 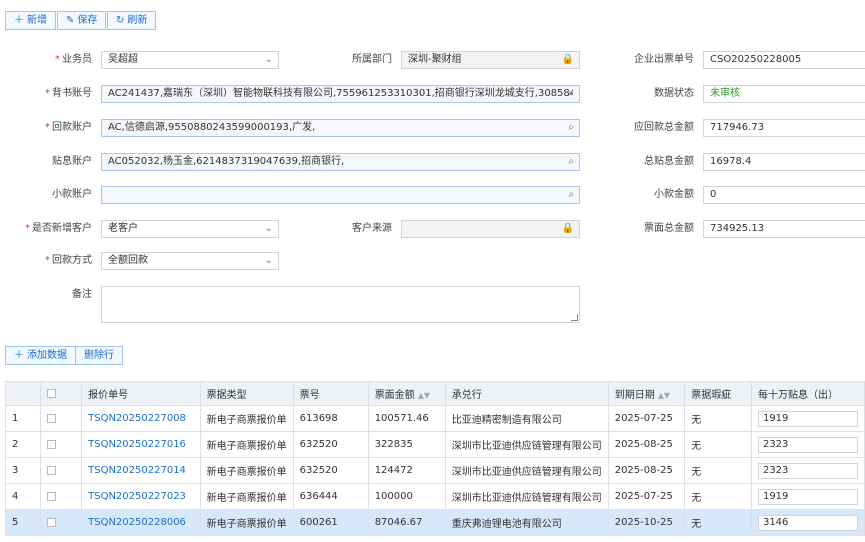 What do you see at coordinates (340, 304) in the screenshot?
I see `remark-textarea` at bounding box center [340, 304].